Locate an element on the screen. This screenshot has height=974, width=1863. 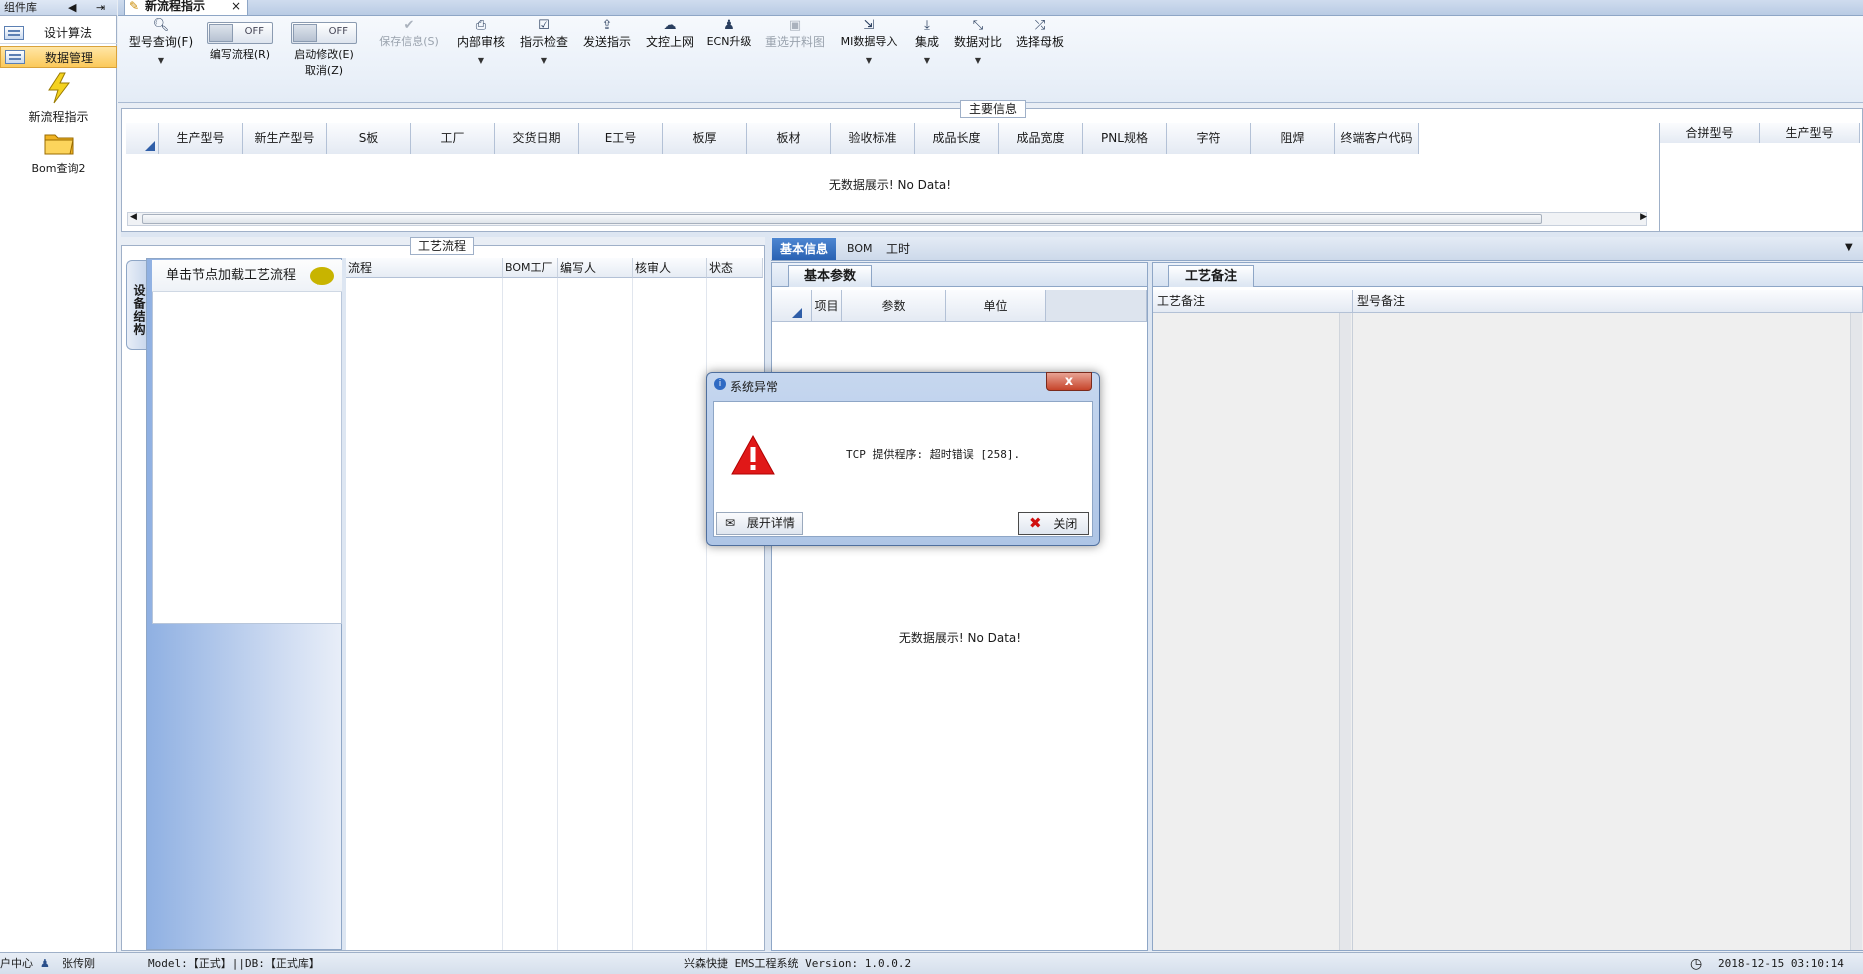
data-compare-button: ⤡ 数据对比 ▼ is located at coordinates (978, 58).